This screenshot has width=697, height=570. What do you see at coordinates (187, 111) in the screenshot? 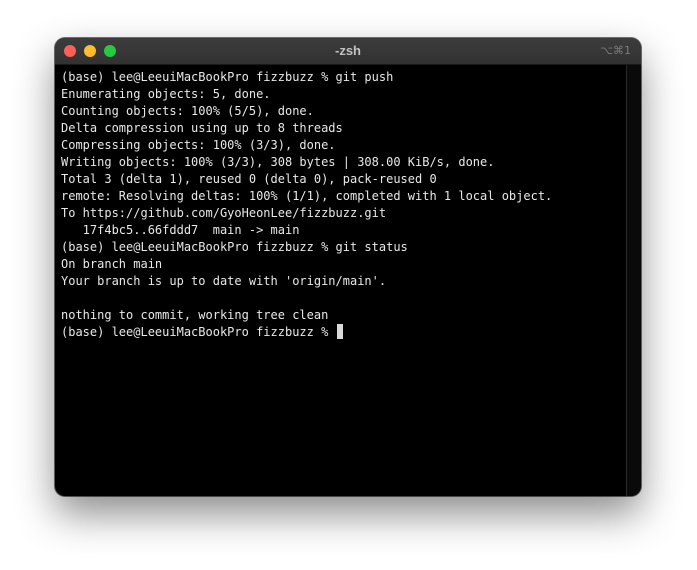
I see `terminal-line: Counting objects: 100% (5/5), done.` at bounding box center [187, 111].